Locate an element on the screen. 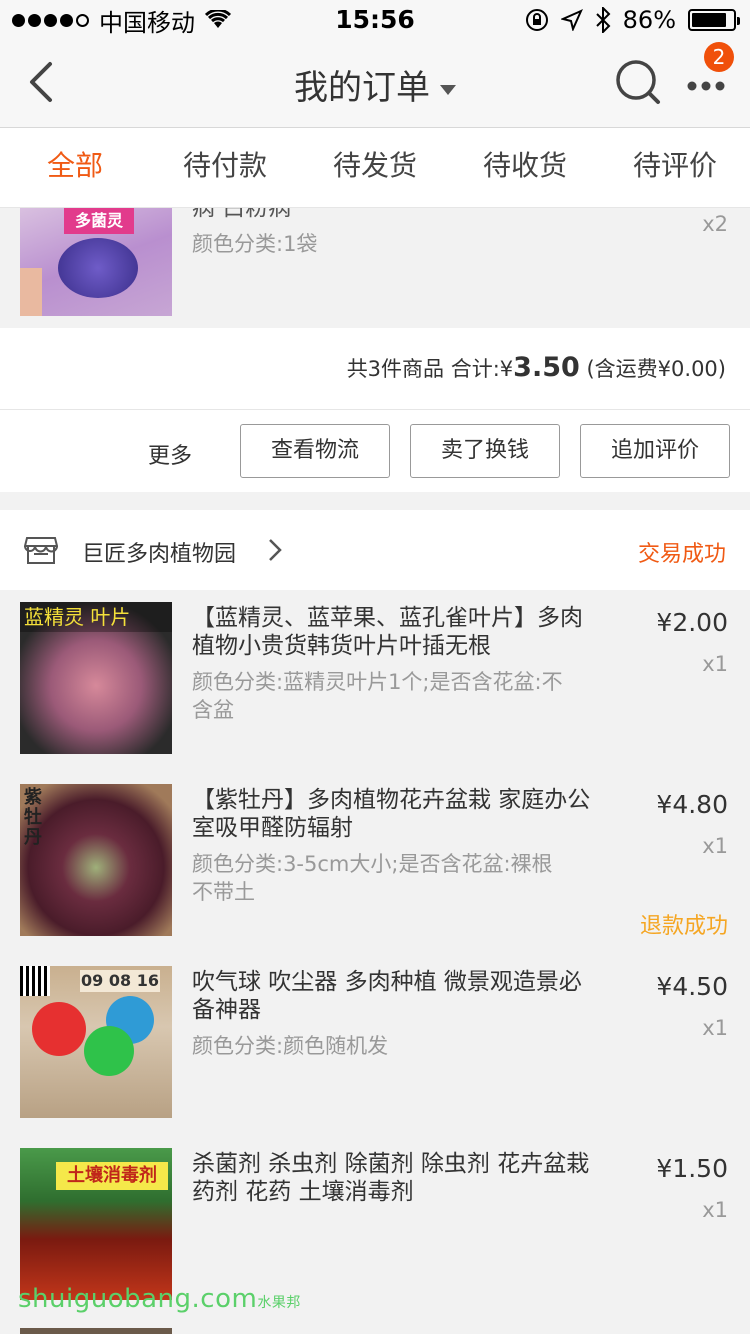 Image resolution: width=750 pixels, height=1334 pixels. product-price: ¥4.50 is located at coordinates (692, 986).